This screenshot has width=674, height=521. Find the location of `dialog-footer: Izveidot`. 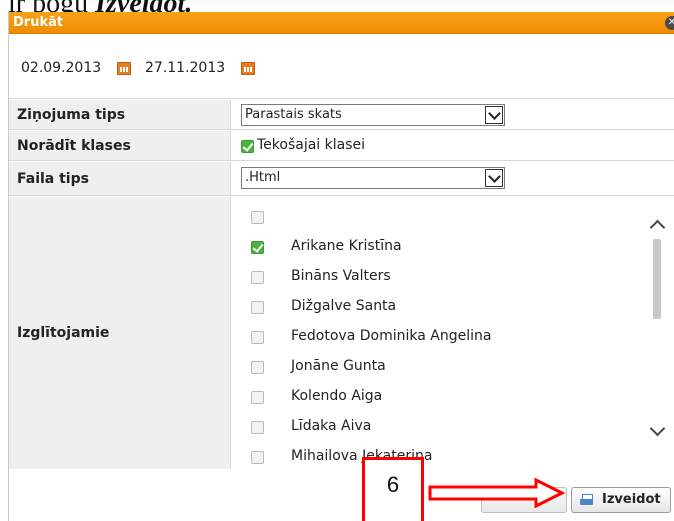

dialog-footer: Izveidot is located at coordinates (341, 500).